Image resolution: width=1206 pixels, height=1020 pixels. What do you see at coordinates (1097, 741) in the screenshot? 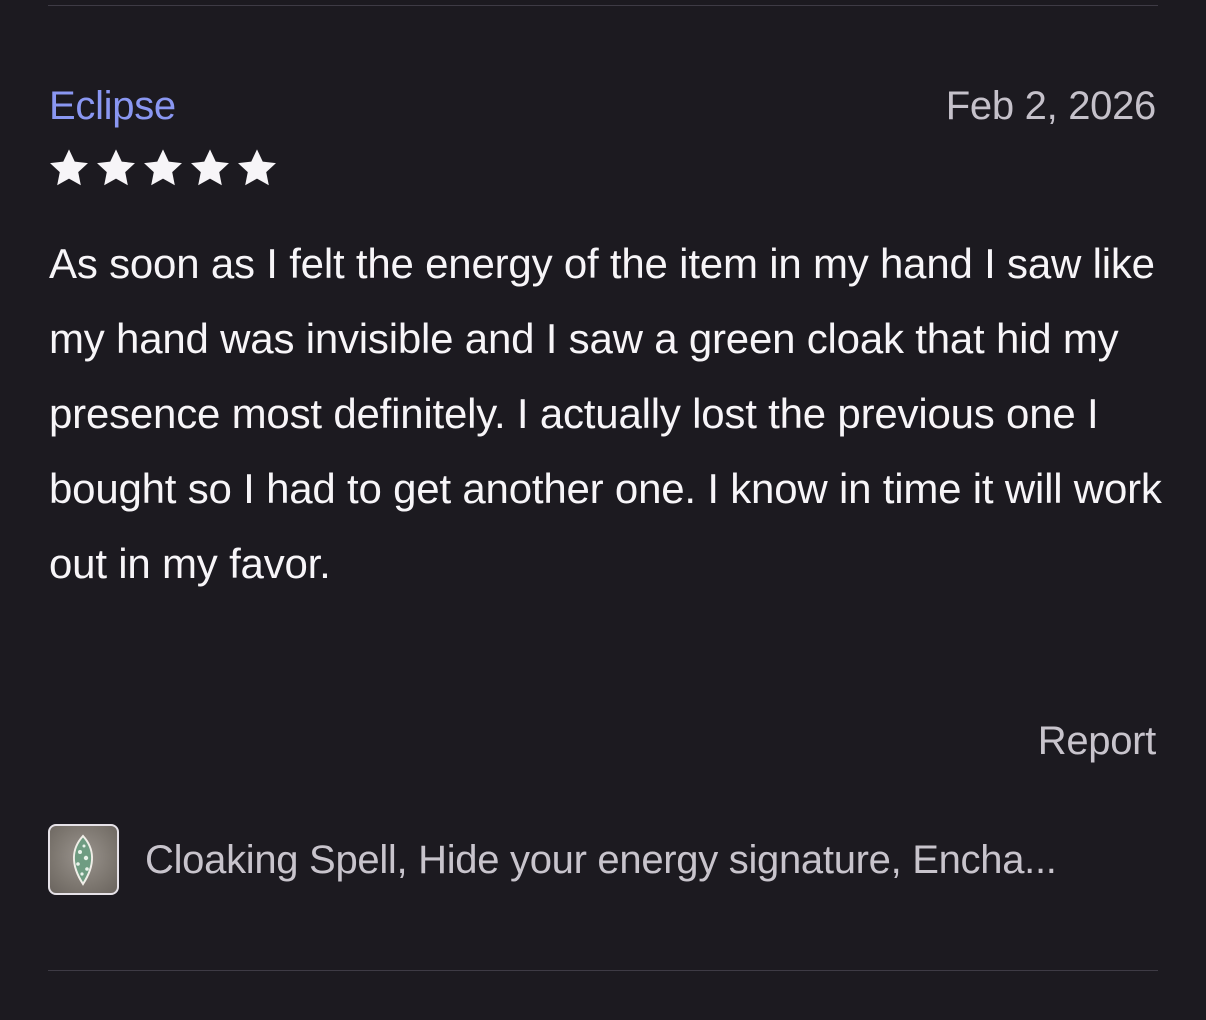
I see `report-button: Report` at bounding box center [1097, 741].